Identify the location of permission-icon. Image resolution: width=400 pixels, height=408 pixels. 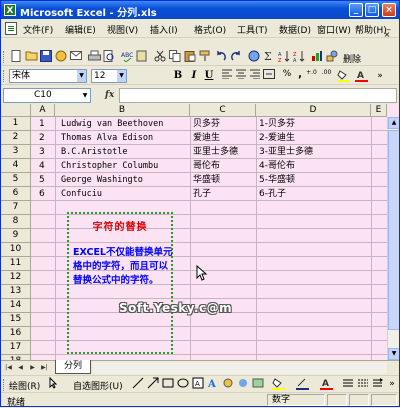
(61, 57).